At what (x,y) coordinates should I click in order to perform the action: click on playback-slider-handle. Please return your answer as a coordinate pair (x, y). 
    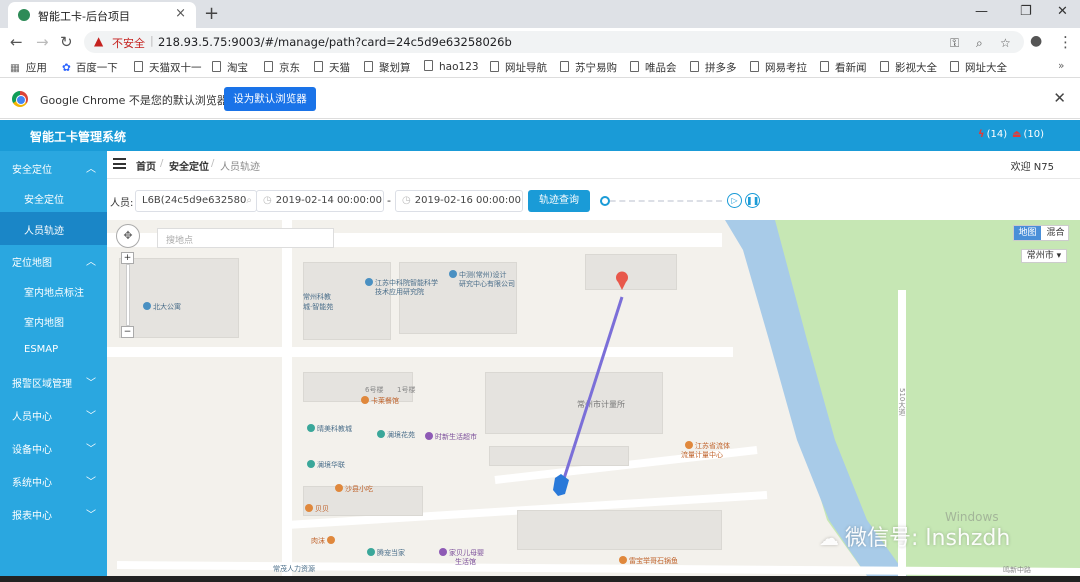
    Looking at the image, I should click on (605, 201).